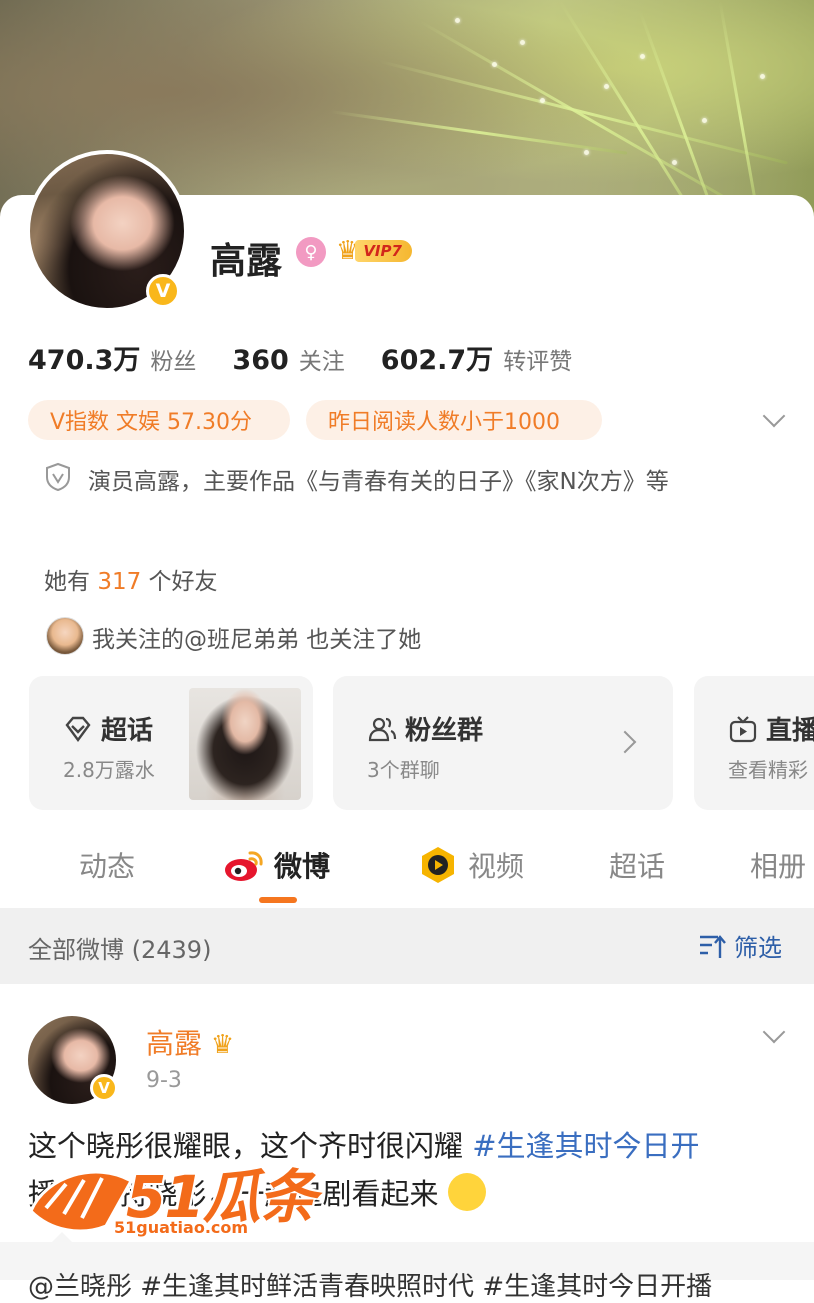 The width and height of the screenshot is (814, 1303). I want to click on shield-icon, so click(58, 477).